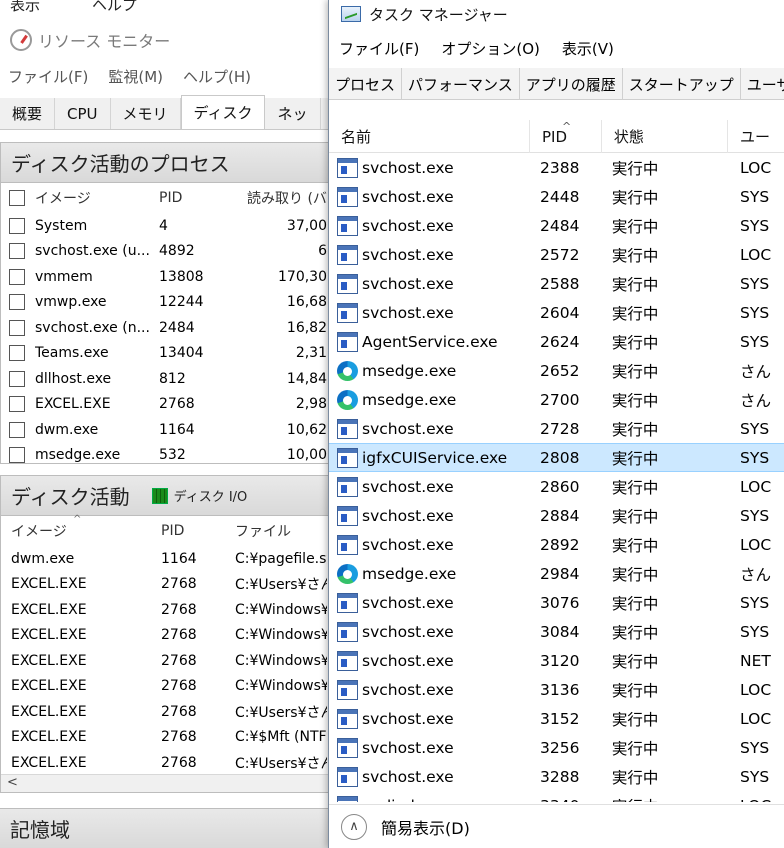  What do you see at coordinates (560, 660) in the screenshot?
I see `row-pid: 3120` at bounding box center [560, 660].